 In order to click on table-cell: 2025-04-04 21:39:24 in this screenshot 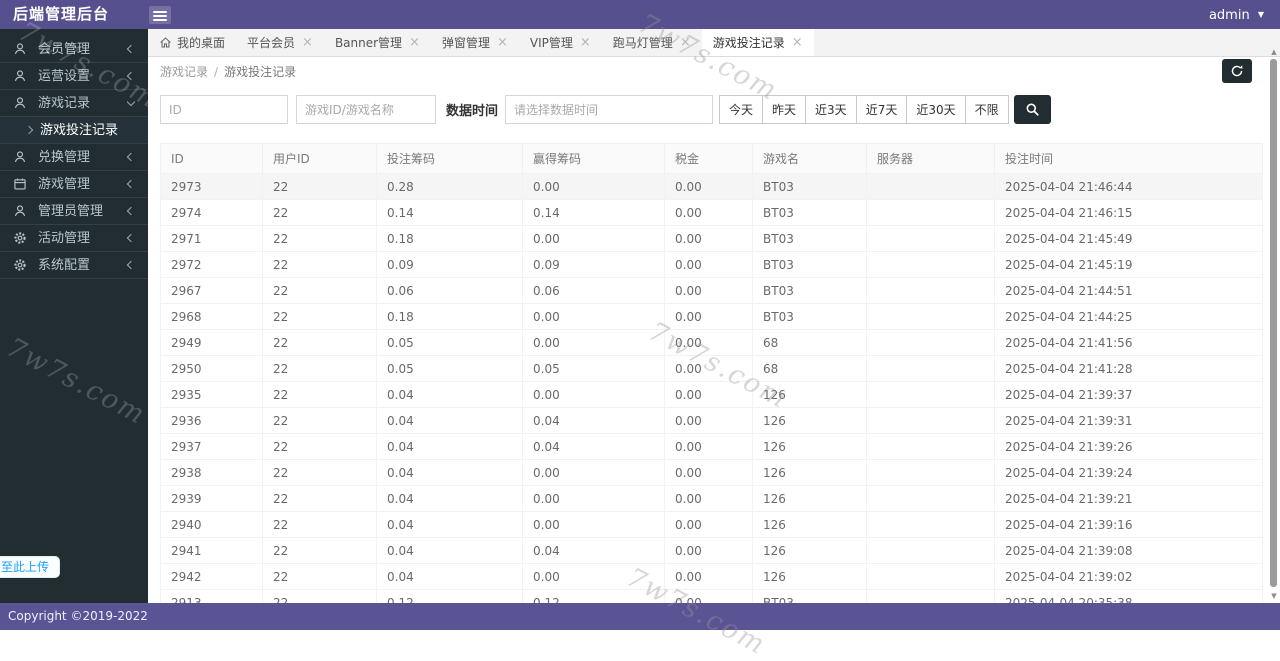, I will do `click(1129, 473)`.